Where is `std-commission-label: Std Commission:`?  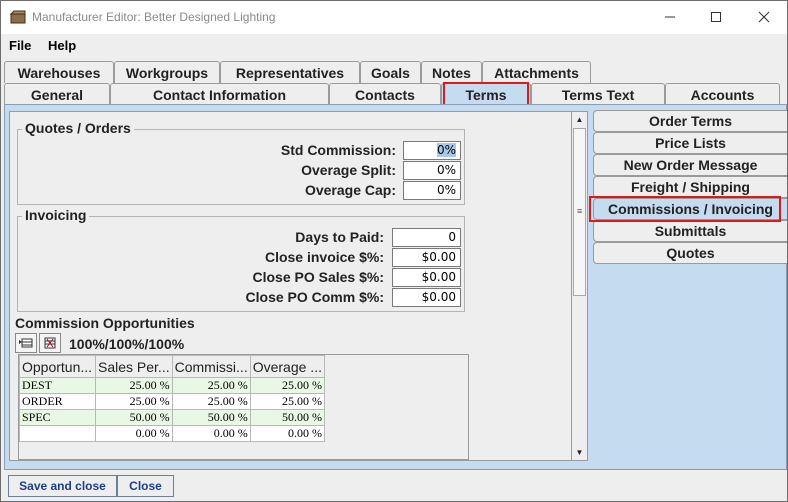 std-commission-label: Std Commission: is located at coordinates (338, 150).